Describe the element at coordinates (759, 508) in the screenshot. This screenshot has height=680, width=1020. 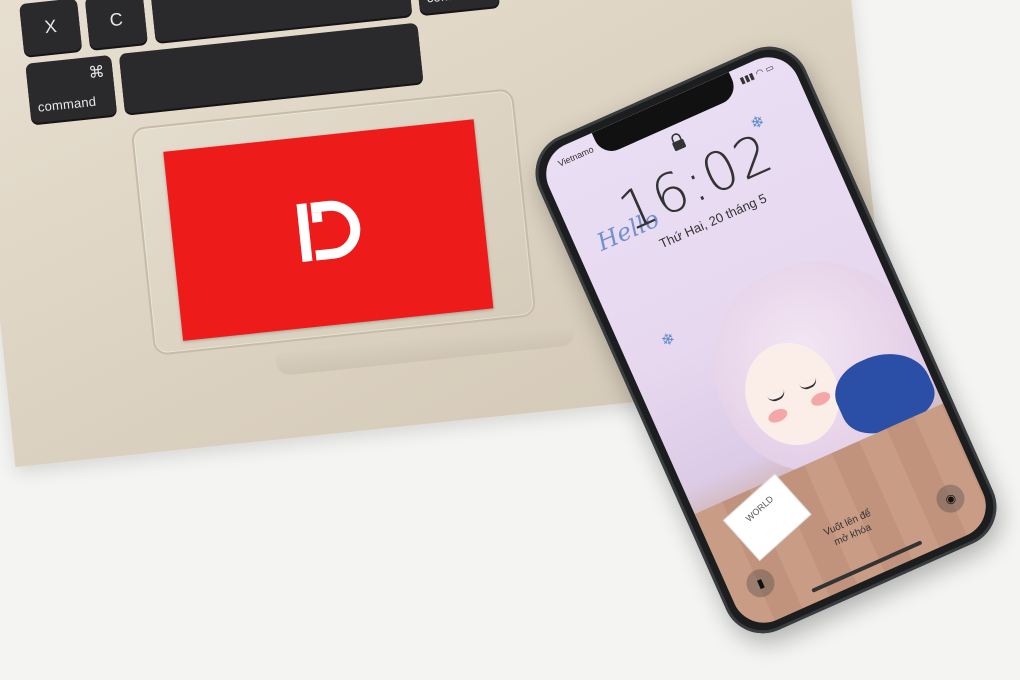
I see `card-text: WORLD` at that location.